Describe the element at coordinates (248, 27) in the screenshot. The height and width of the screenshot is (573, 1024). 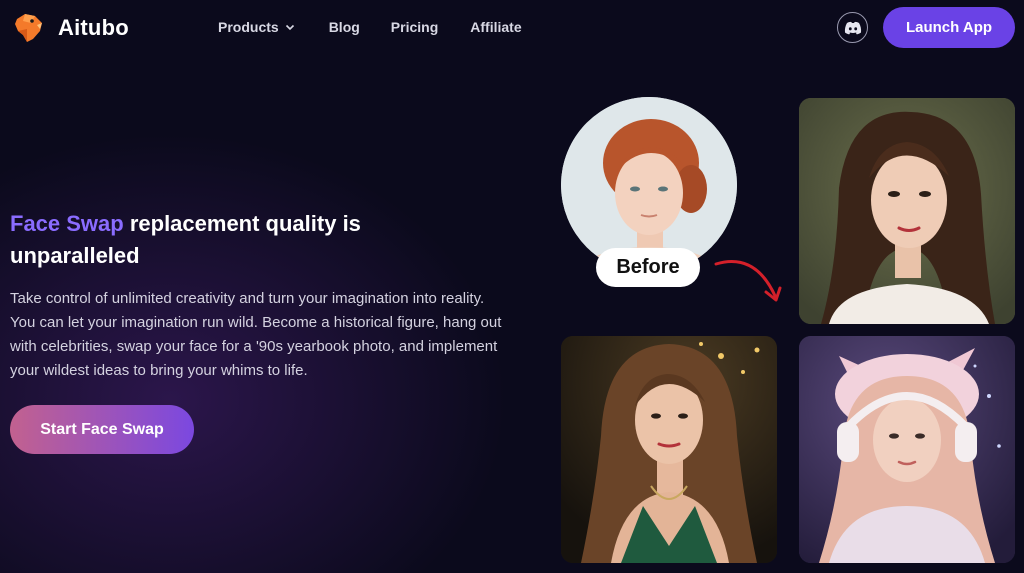
I see `nav-products-label: Products` at that location.